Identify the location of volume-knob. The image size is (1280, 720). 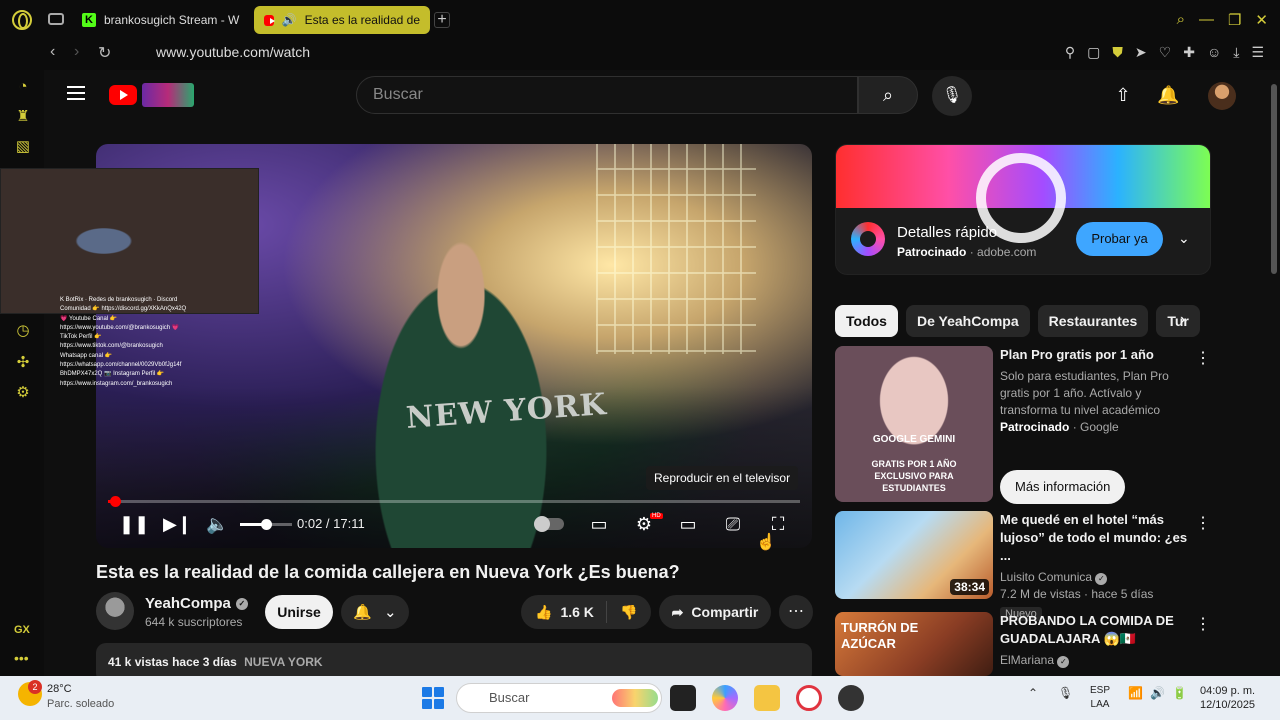
(266, 524).